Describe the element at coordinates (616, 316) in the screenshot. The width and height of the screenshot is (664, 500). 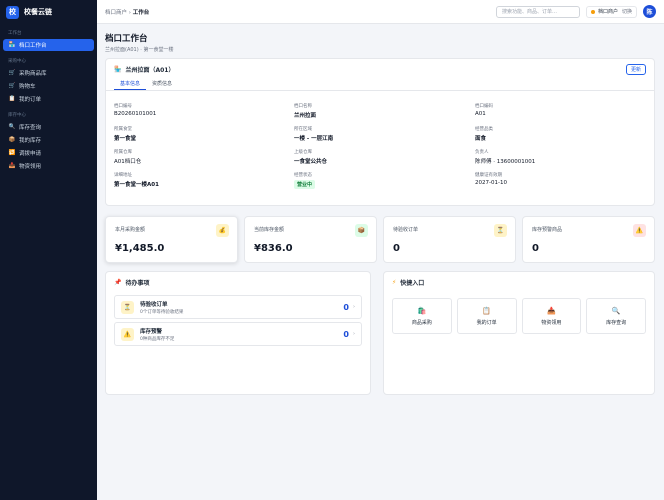
I see `quick-entry-button: 🔍 库存查询` at that location.